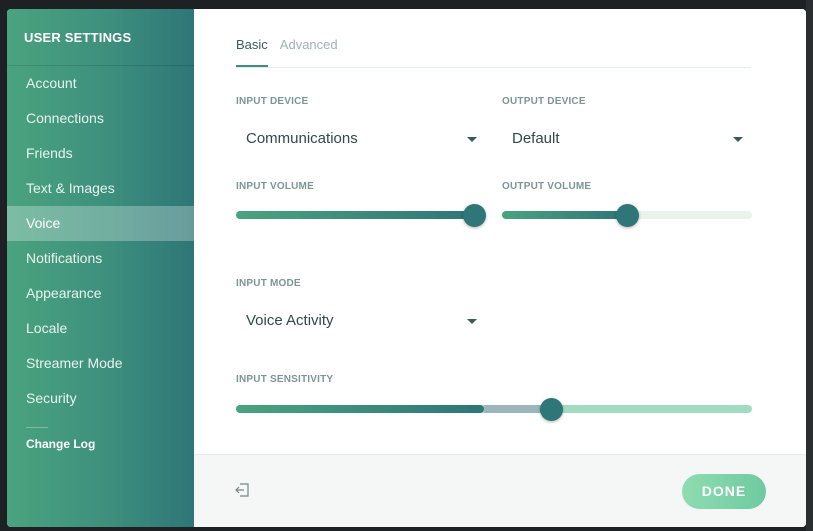 The width and height of the screenshot is (813, 531). I want to click on done-button: DONE, so click(724, 491).